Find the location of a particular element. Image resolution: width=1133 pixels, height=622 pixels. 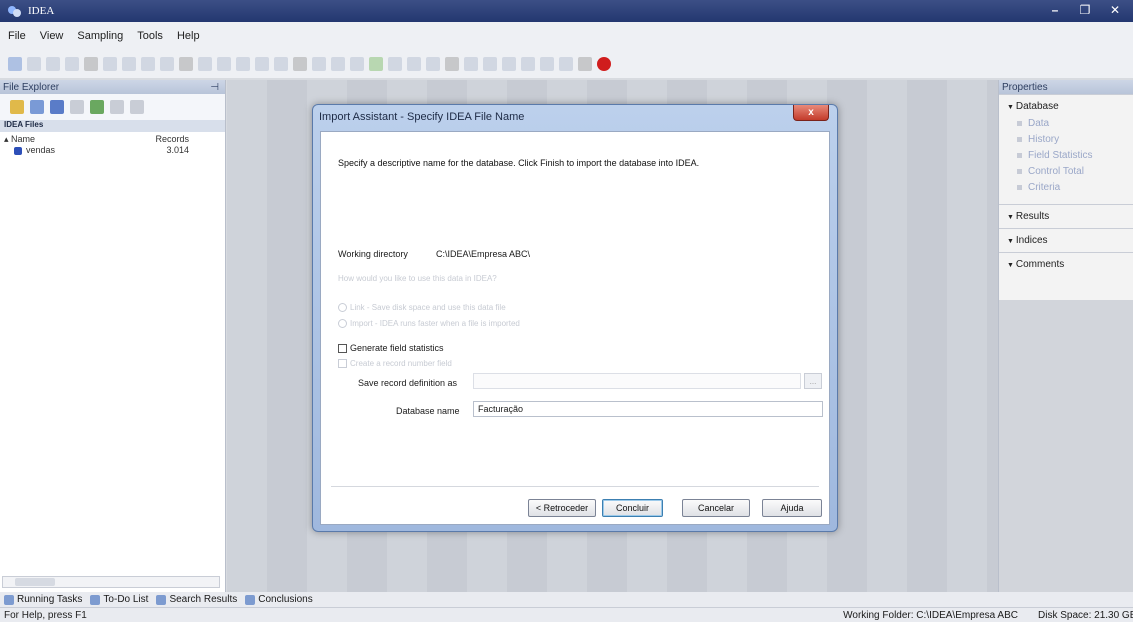

finish-button: Concluir is located at coordinates (632, 508).